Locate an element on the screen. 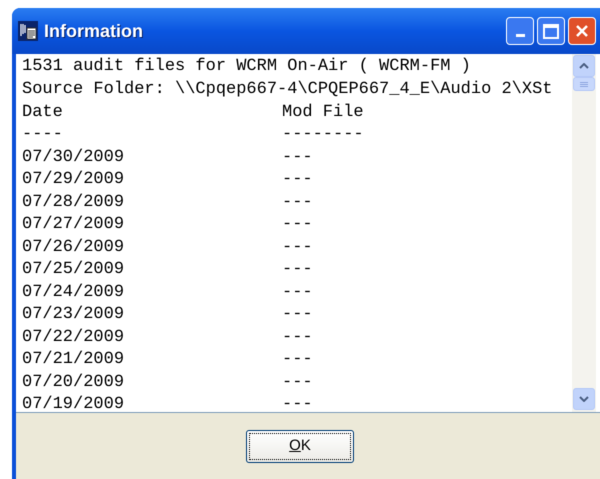 This screenshot has width=600, height=479. date-cell-text: 07/23/2009 is located at coordinates (74, 315).